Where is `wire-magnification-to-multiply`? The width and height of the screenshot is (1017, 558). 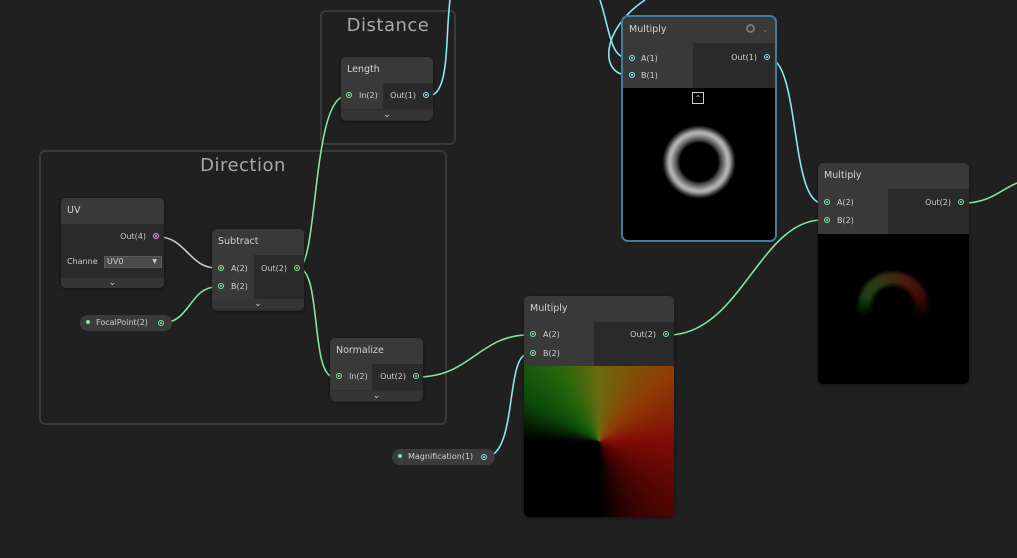
wire-magnification-to-multiply is located at coordinates (506, 405).